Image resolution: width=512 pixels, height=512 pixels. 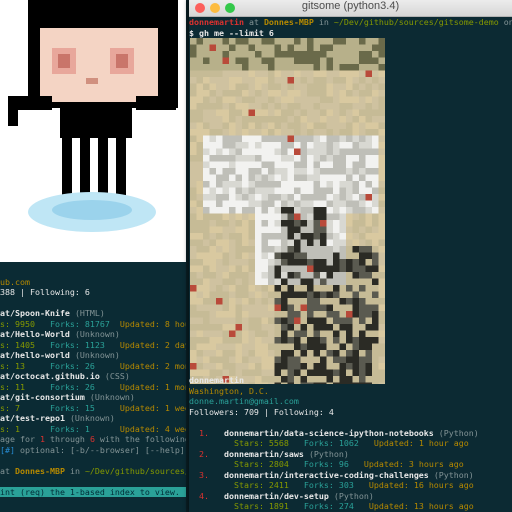 I want to click on left-terminal-line: int (req) the 1-based index to view., so click(x=93, y=491).